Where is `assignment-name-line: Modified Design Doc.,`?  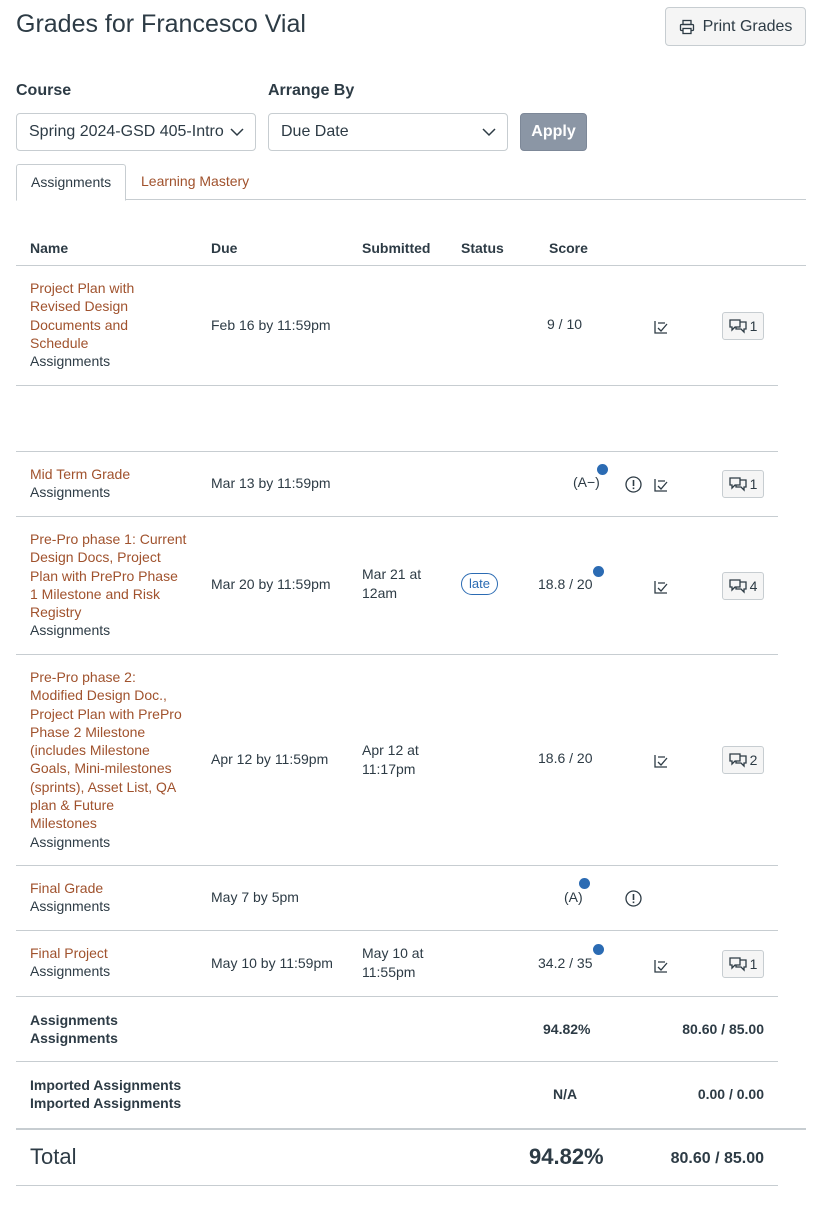 assignment-name-line: Modified Design Doc., is located at coordinates (98, 695).